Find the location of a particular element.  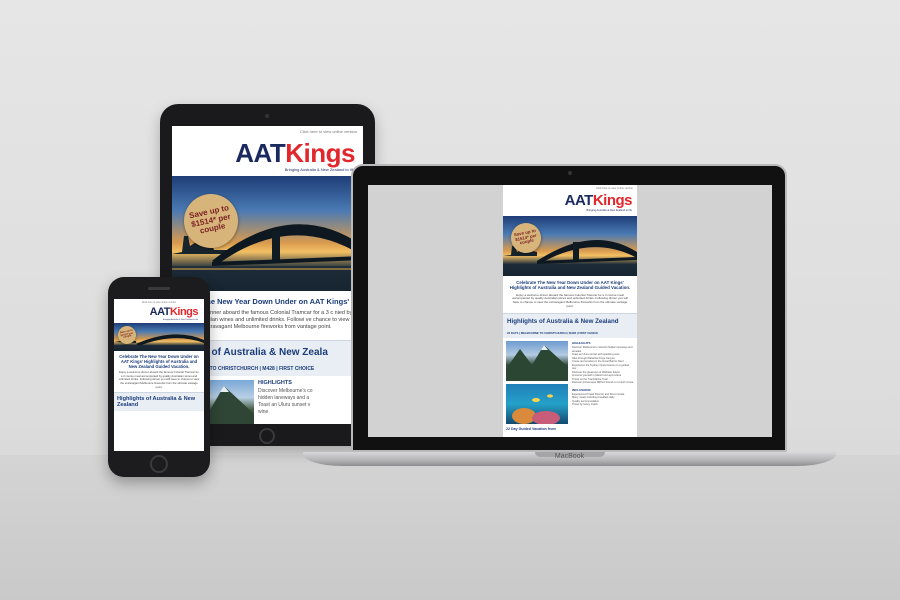

laptop-base: MacBook is located at coordinates (569, 459).